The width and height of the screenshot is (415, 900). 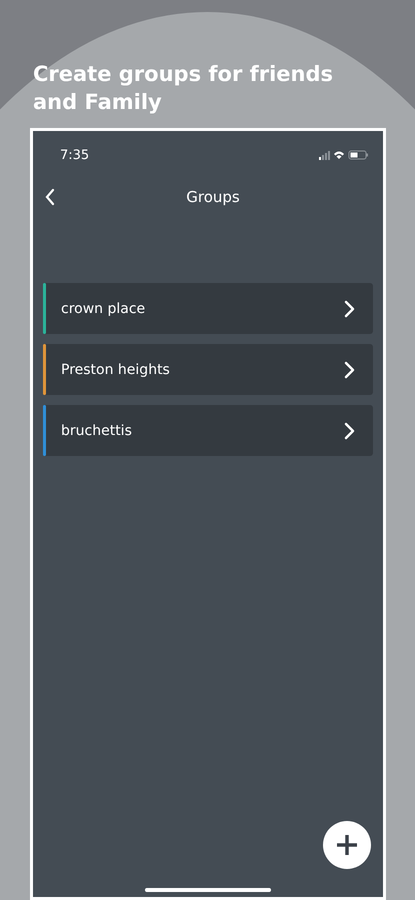 I want to click on plus-icon, so click(x=347, y=845).